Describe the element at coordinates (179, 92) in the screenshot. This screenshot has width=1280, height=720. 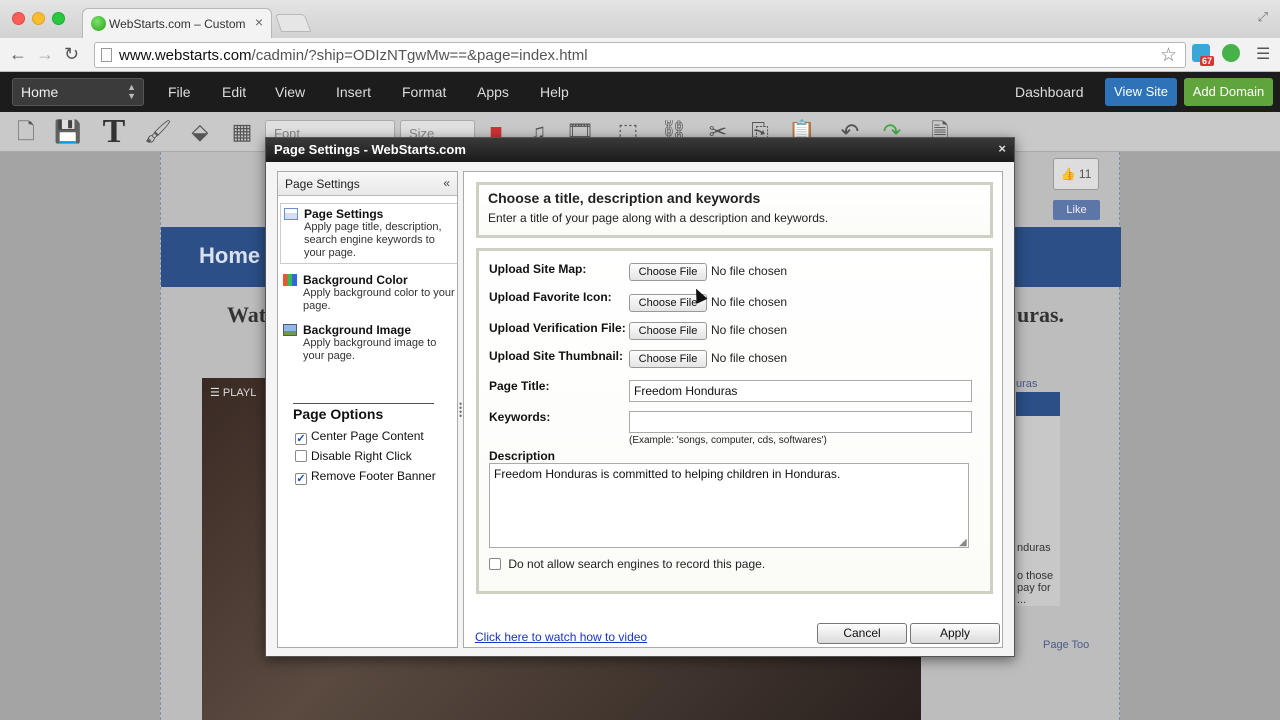
I see `menu-file: File` at that location.